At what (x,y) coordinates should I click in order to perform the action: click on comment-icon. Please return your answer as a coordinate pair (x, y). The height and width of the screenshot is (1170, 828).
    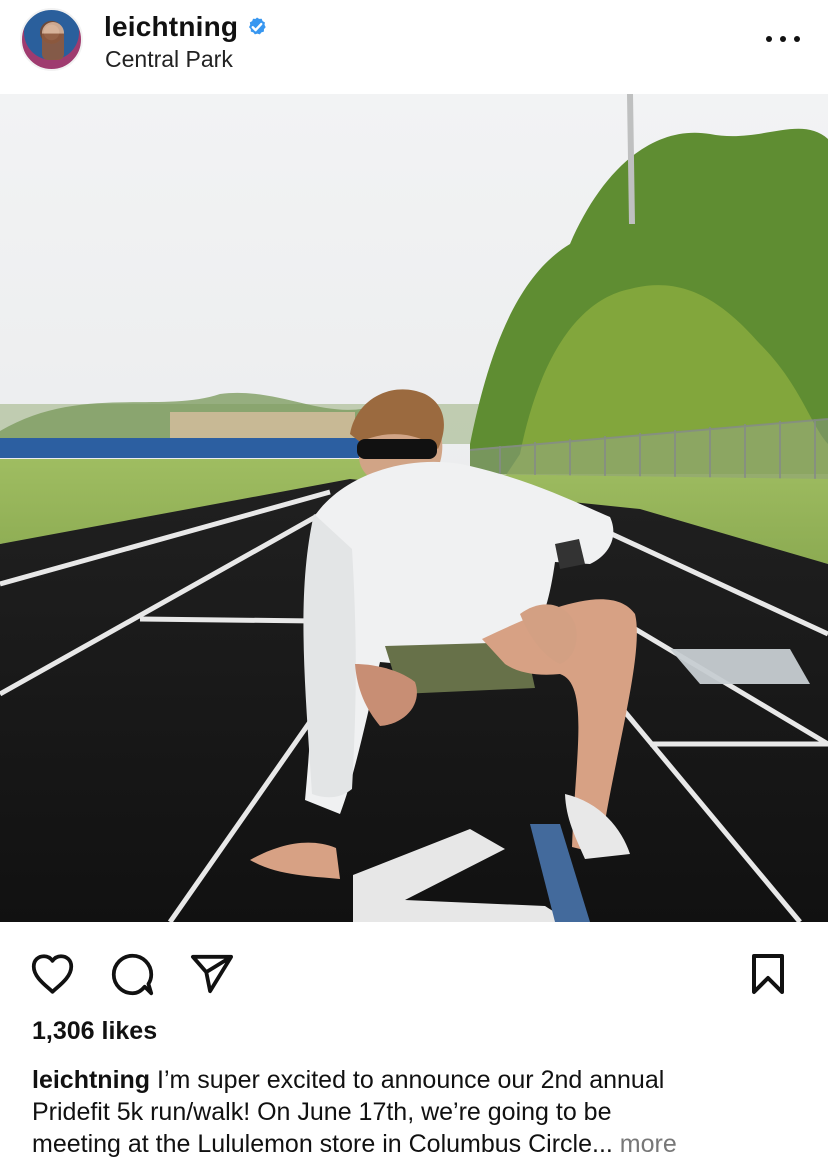
    Looking at the image, I should click on (132, 974).